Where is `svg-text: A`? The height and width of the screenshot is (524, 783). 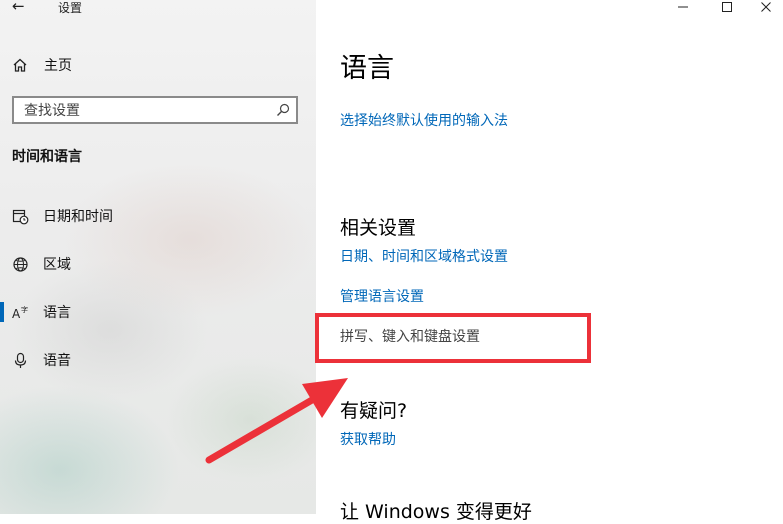 svg-text: A is located at coordinates (16, 314).